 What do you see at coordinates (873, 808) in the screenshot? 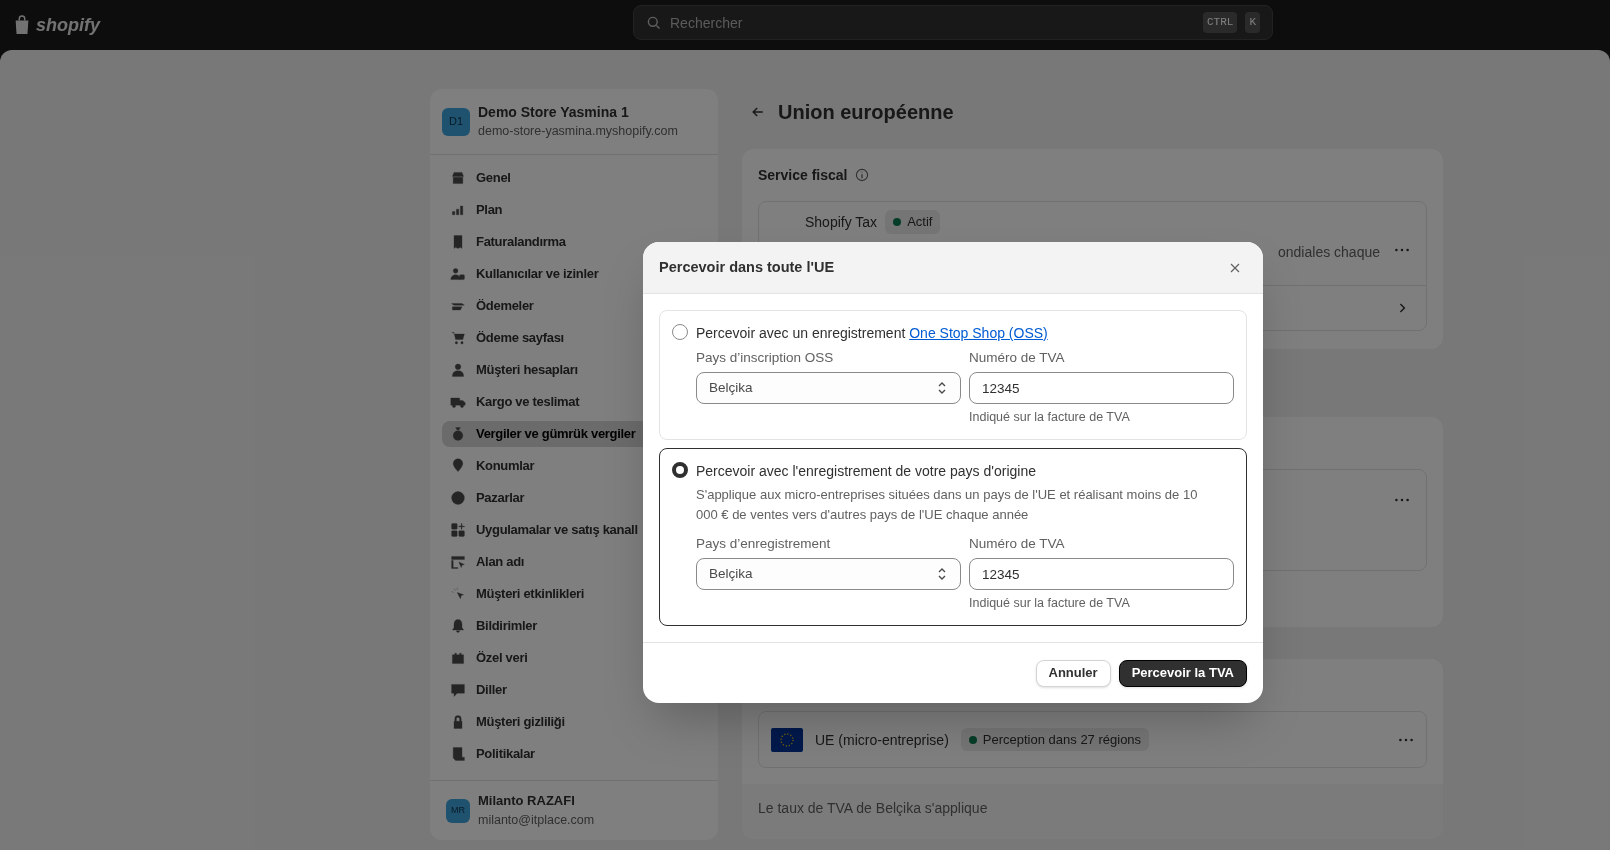
I see `footer-note: Le taux de TVA de Belçika s'applique` at bounding box center [873, 808].